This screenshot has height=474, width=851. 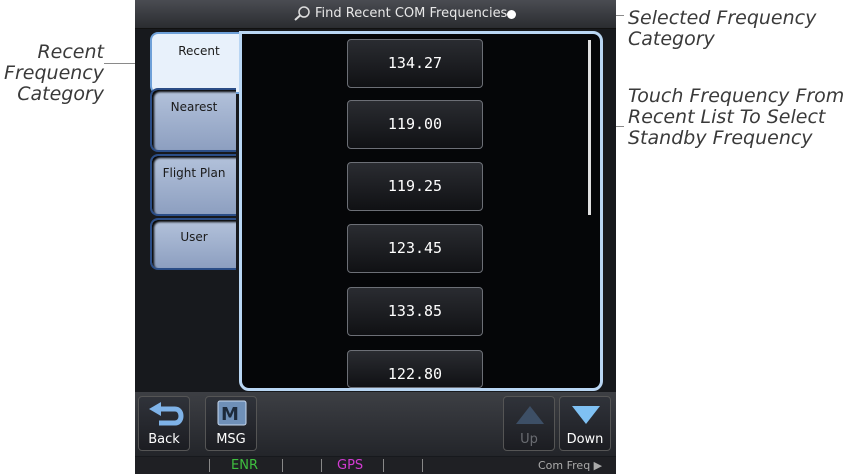 I want to click on status-enr: ENR, so click(x=244, y=465).